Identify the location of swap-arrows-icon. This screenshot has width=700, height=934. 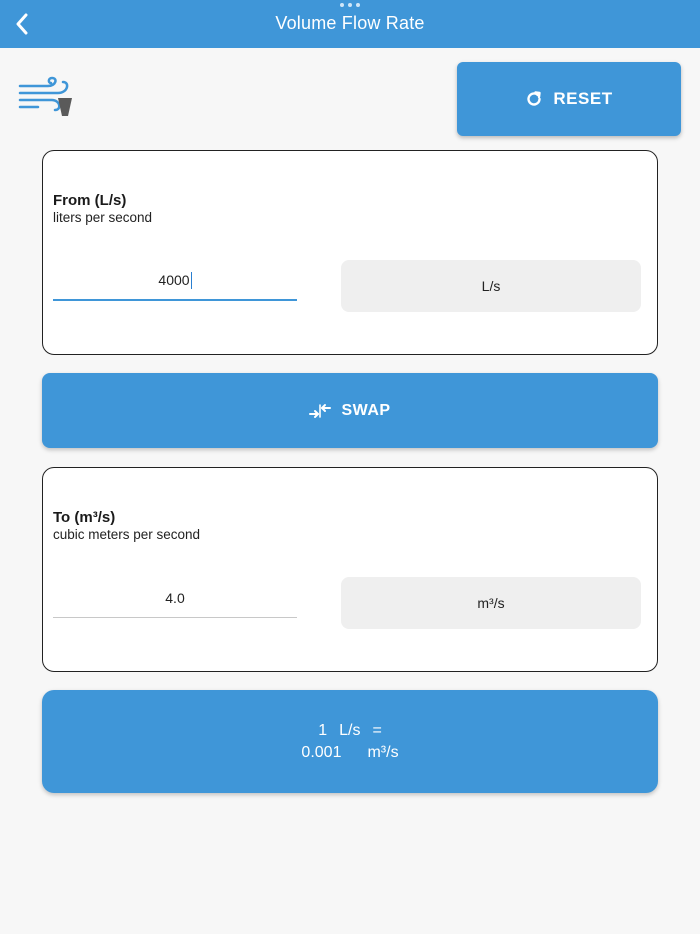
(320, 410).